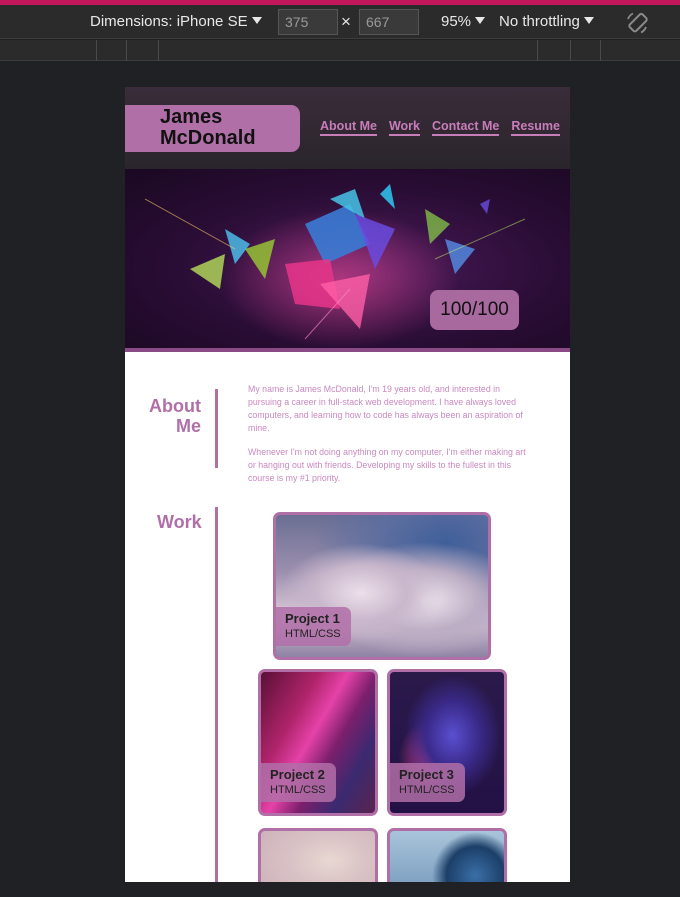 The image size is (680, 897). I want to click on main-nav: About Me Work Contact Me Resume, so click(440, 127).